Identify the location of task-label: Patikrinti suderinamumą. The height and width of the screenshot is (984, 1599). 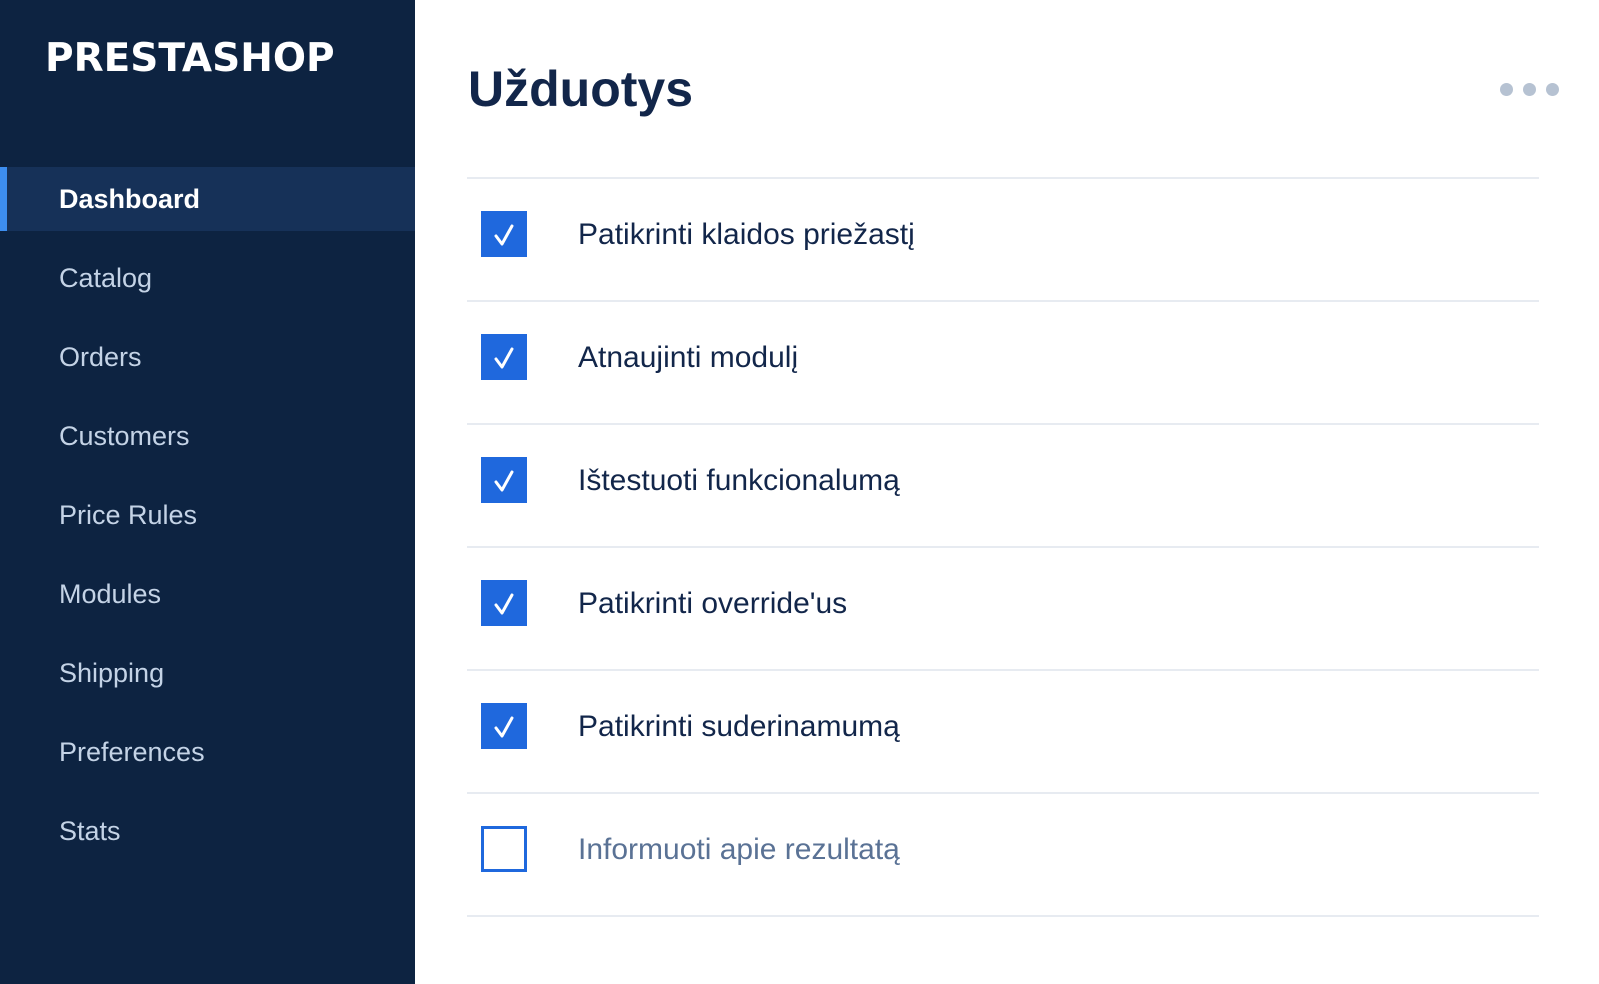
(739, 726).